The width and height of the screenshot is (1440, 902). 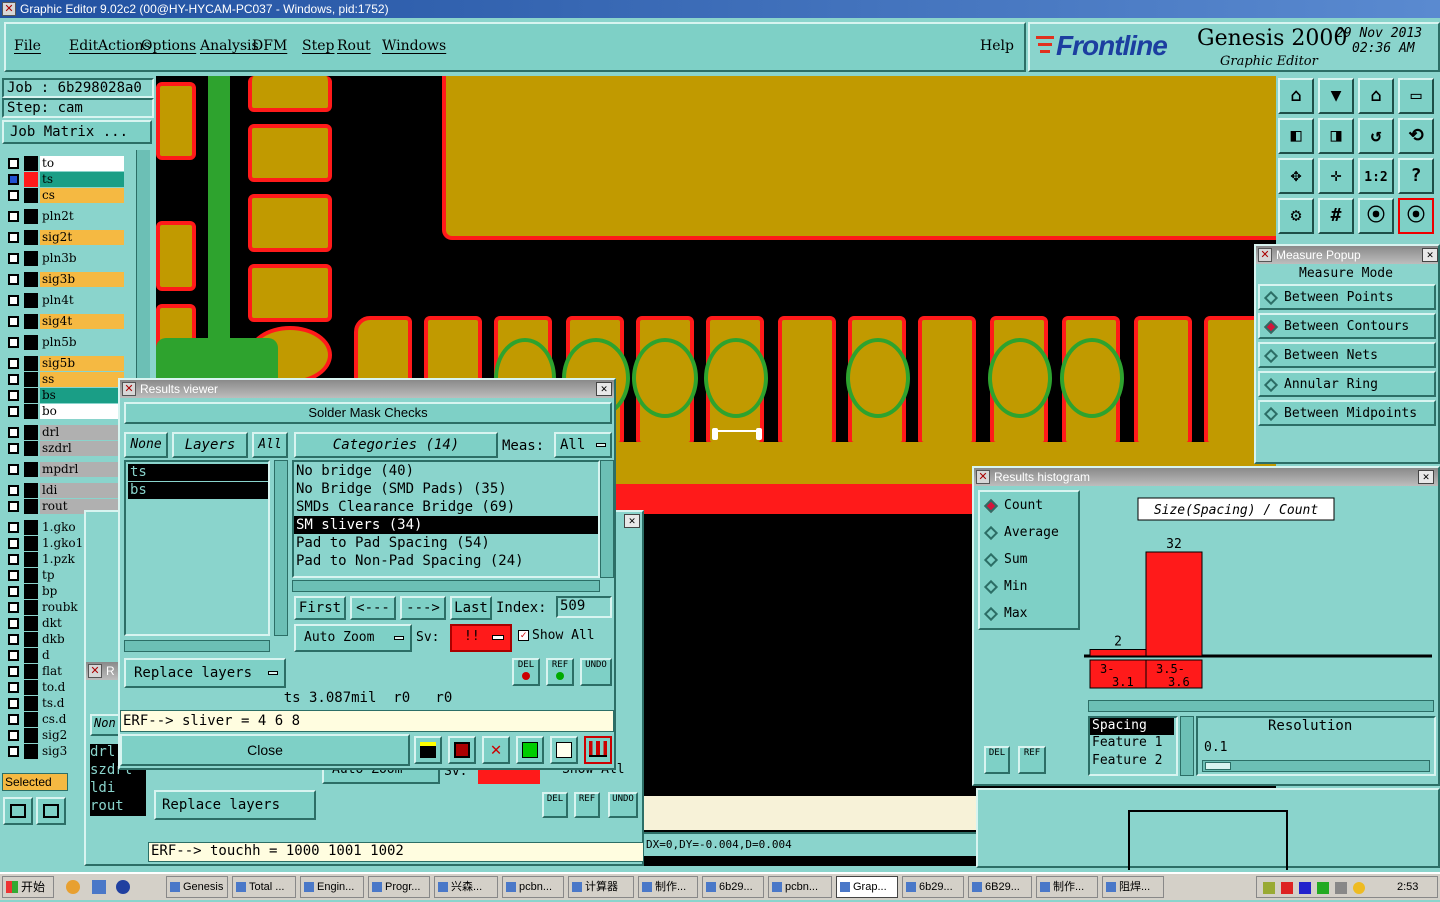 I want to click on category-item: Pad to Non-Pad Spacing (24), so click(x=446, y=561).